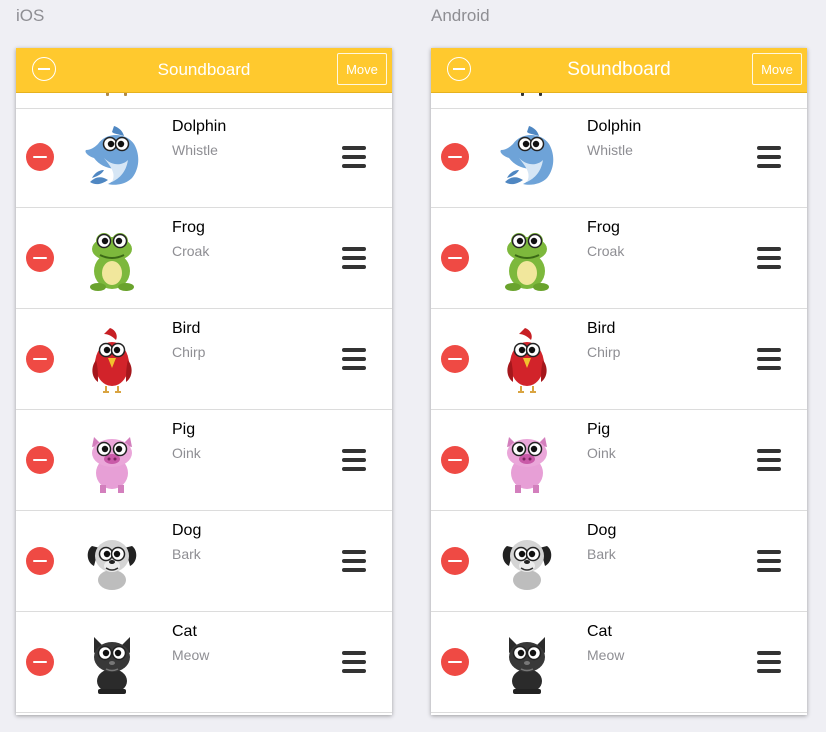 This screenshot has height=732, width=826. I want to click on android-navbar: Soundboard Move, so click(619, 70).